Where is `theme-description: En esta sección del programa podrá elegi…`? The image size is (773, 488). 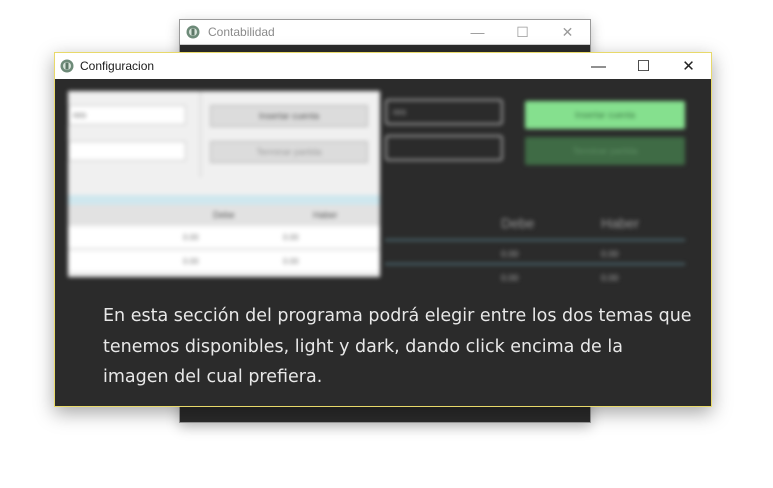
theme-description: En esta sección del programa podrá elegi… is located at coordinates (397, 346).